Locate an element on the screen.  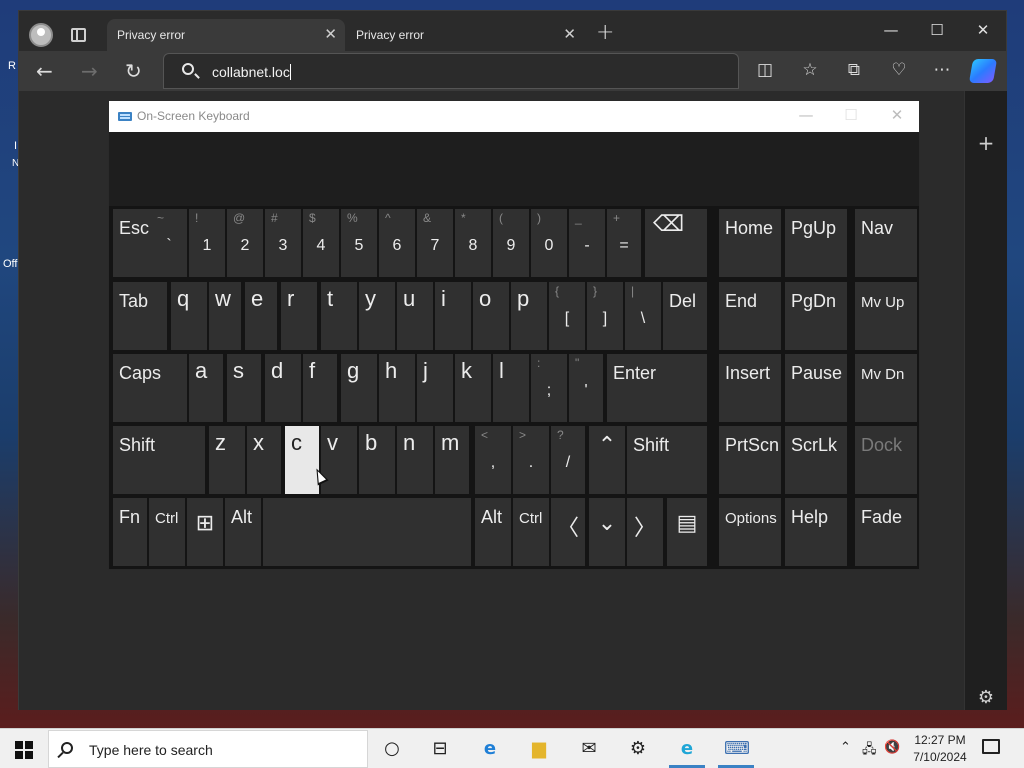
new-tab-button: + is located at coordinates (605, 32).